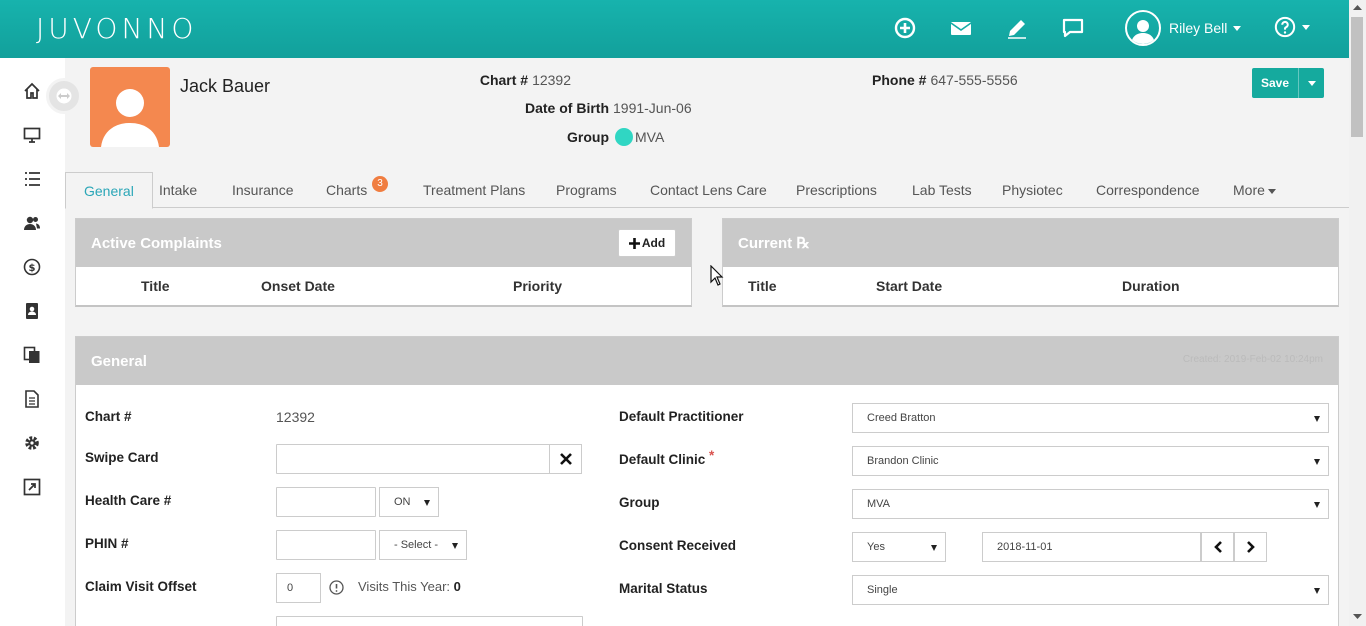 The height and width of the screenshot is (626, 1366). I want to click on column-duration: Duration, so click(1151, 286).